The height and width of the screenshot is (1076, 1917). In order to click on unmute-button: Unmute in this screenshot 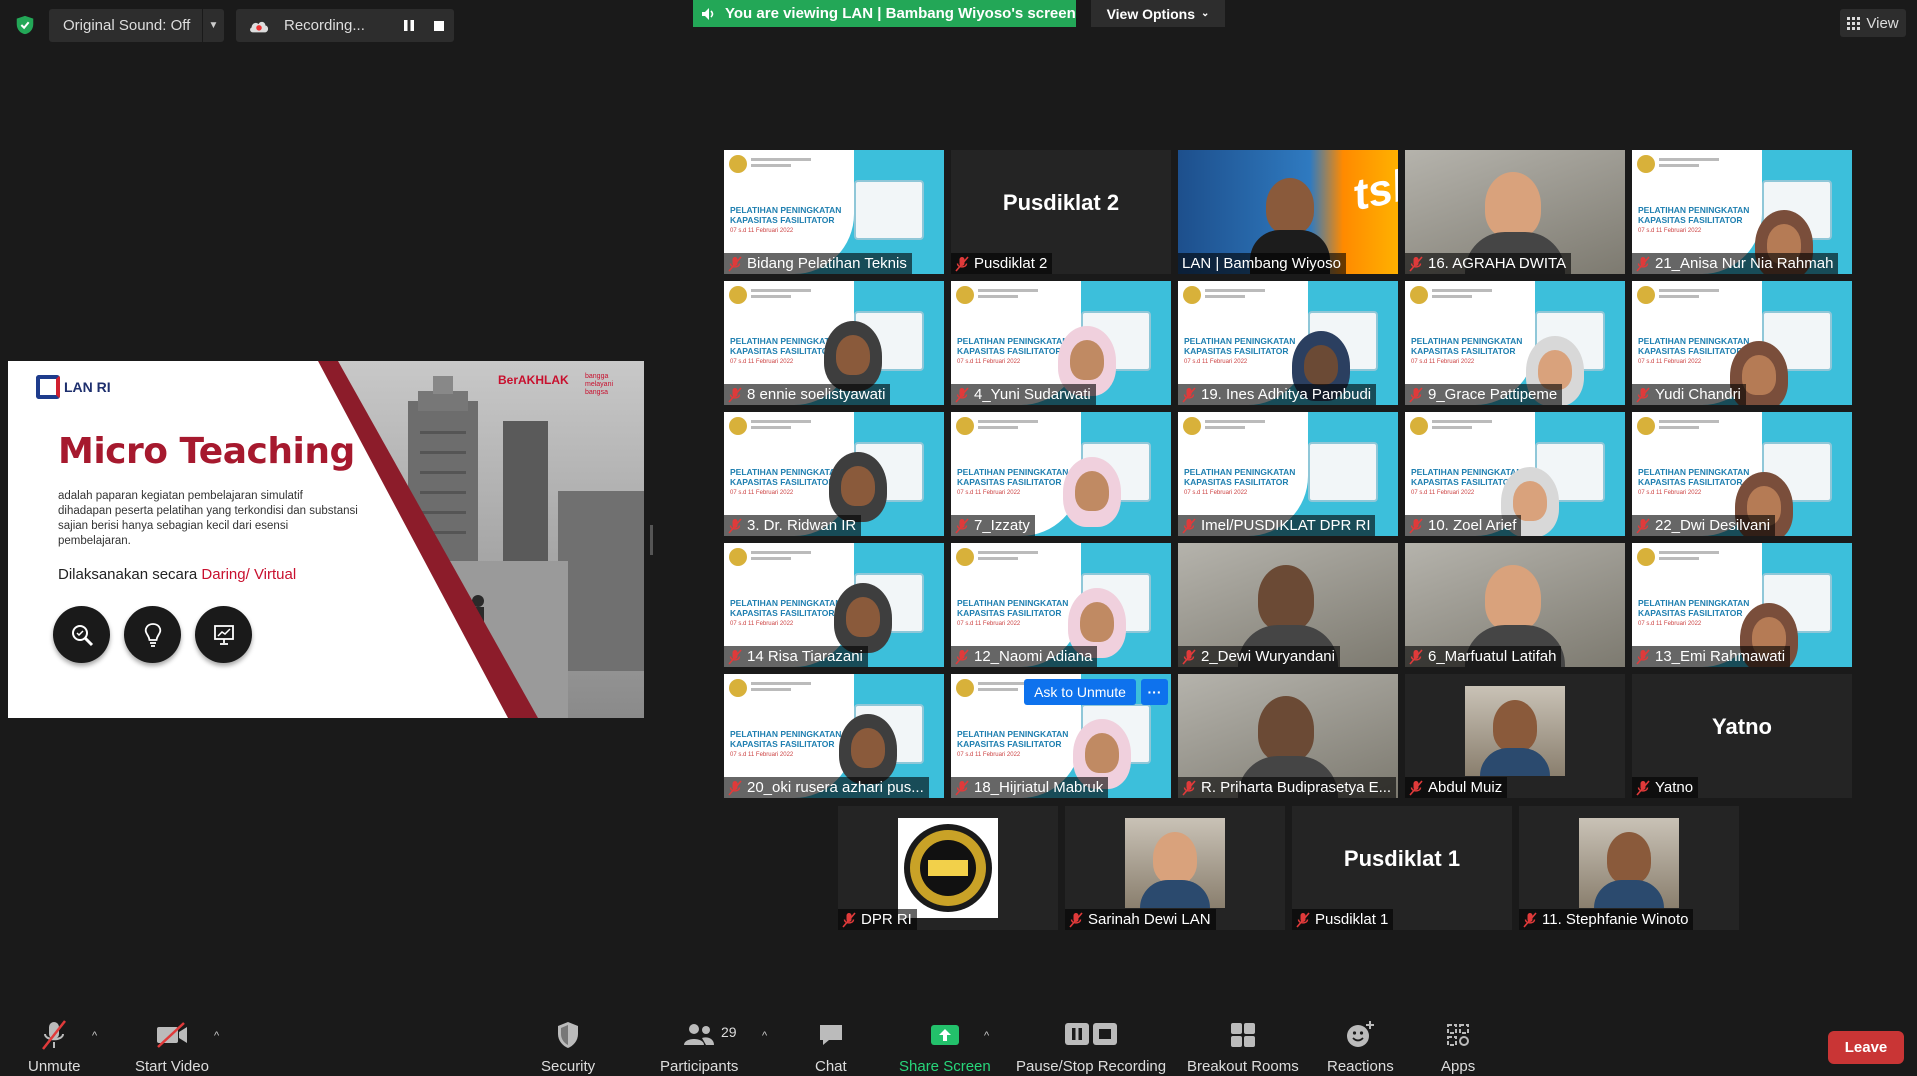, I will do `click(54, 1046)`.